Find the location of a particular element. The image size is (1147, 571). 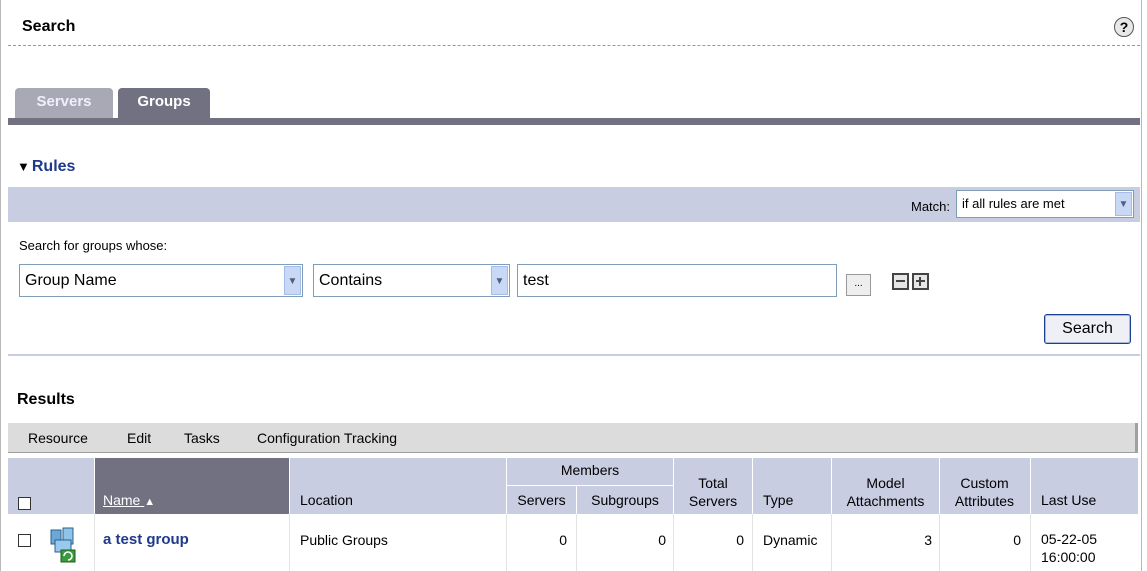

search-button: Search is located at coordinates (1087, 329).